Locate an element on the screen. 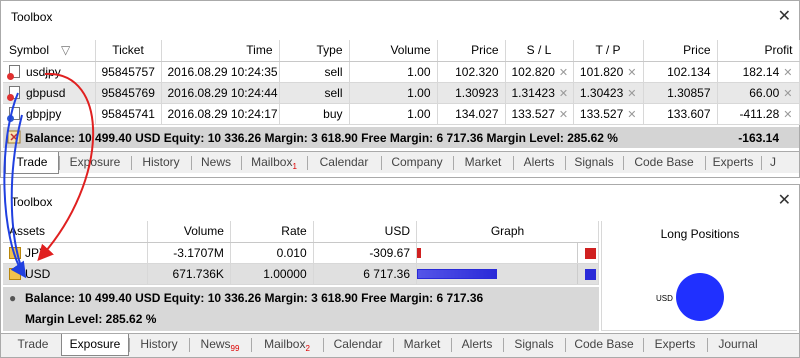 Image resolution: width=800 pixels, height=358 pixels. symbol: gbpusd is located at coordinates (46, 92).